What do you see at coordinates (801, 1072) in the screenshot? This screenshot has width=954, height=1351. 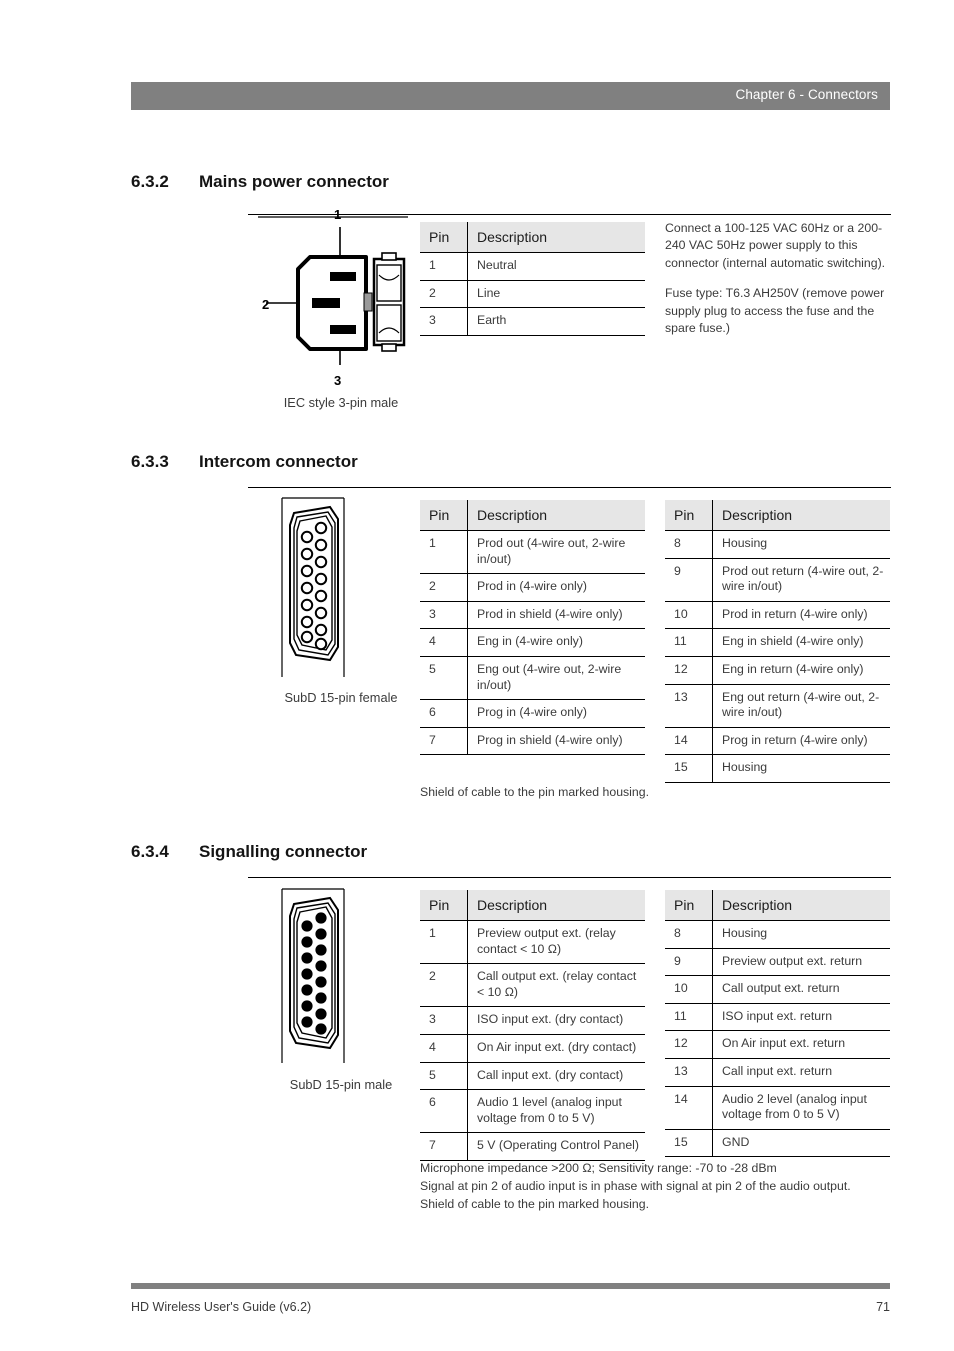 I see `cell-description: Call input ext. return` at bounding box center [801, 1072].